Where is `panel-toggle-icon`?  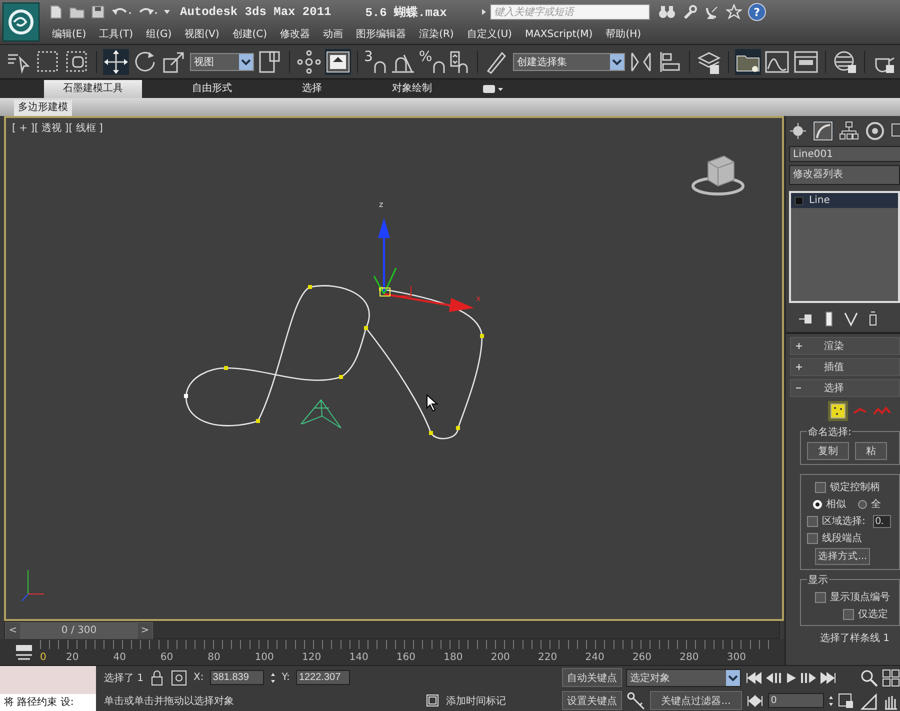
panel-toggle-icon is located at coordinates (493, 89).